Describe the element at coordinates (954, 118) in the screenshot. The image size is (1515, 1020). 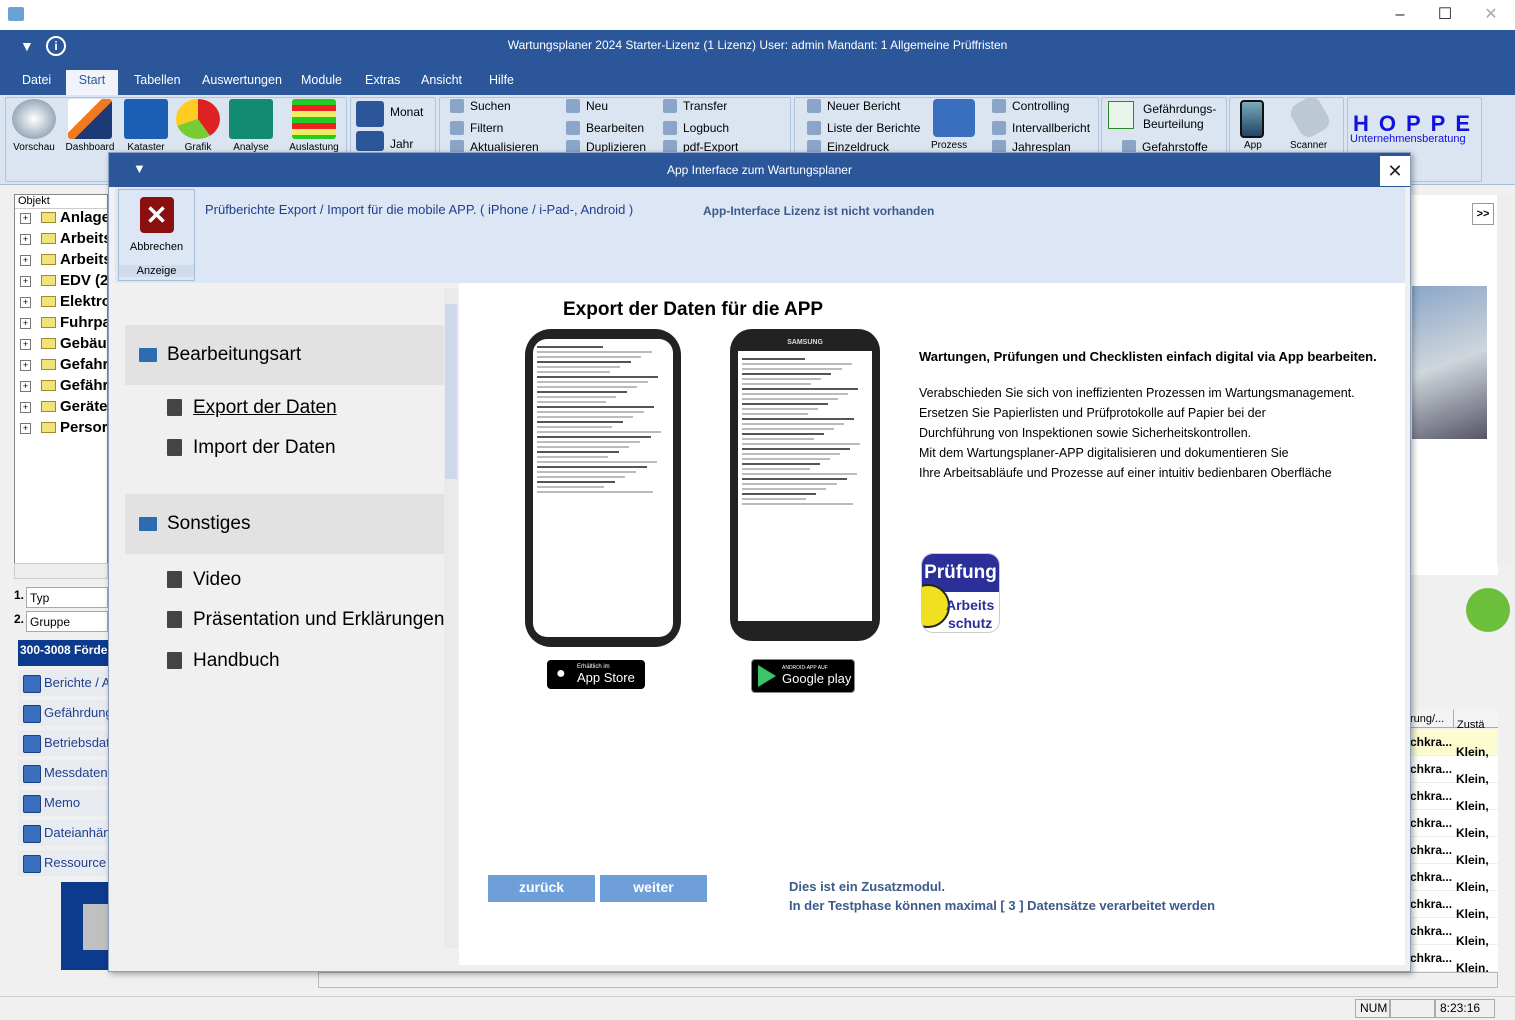
I see `prozess-icon` at that location.